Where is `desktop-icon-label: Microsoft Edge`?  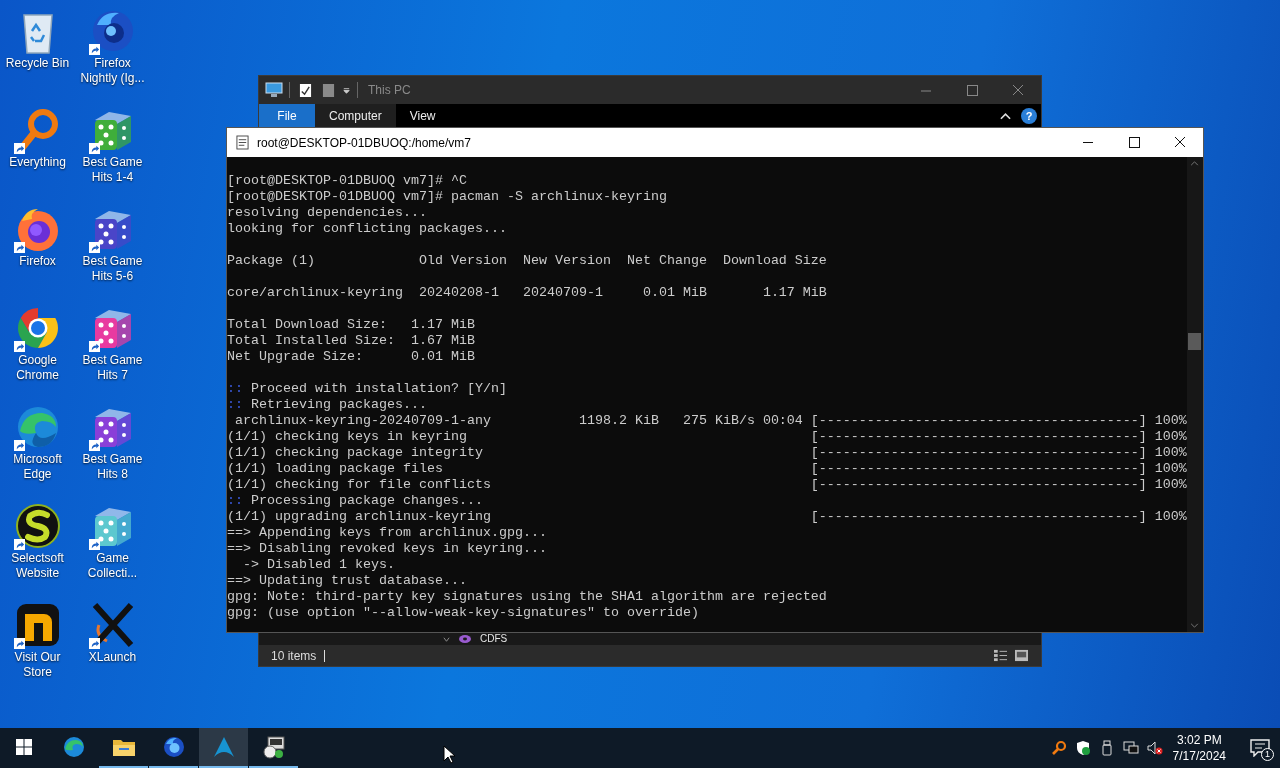 desktop-icon-label: Microsoft Edge is located at coordinates (37, 467).